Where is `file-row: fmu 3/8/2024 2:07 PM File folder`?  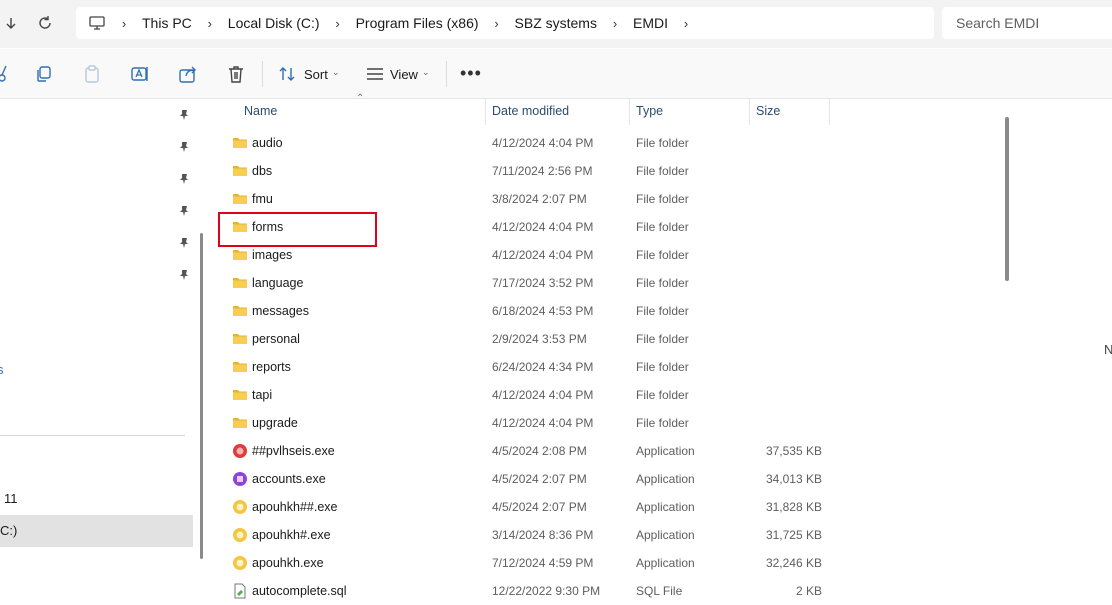
file-row: fmu 3/8/2024 2:07 PM File folder is located at coordinates (520, 199).